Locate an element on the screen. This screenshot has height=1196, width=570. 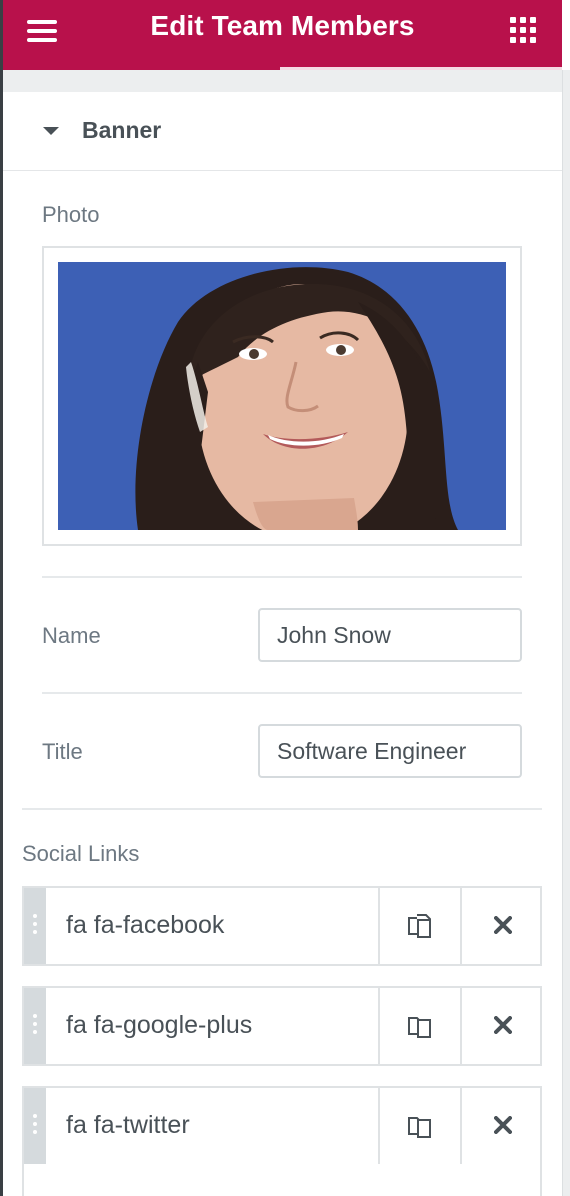
social-link-title: fa fa-google-plus is located at coordinates (212, 1026).